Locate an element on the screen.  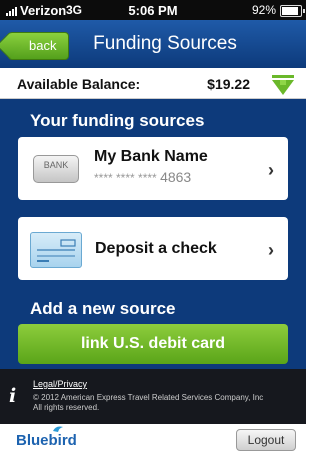
back-button: back is located at coordinates (39, 46).